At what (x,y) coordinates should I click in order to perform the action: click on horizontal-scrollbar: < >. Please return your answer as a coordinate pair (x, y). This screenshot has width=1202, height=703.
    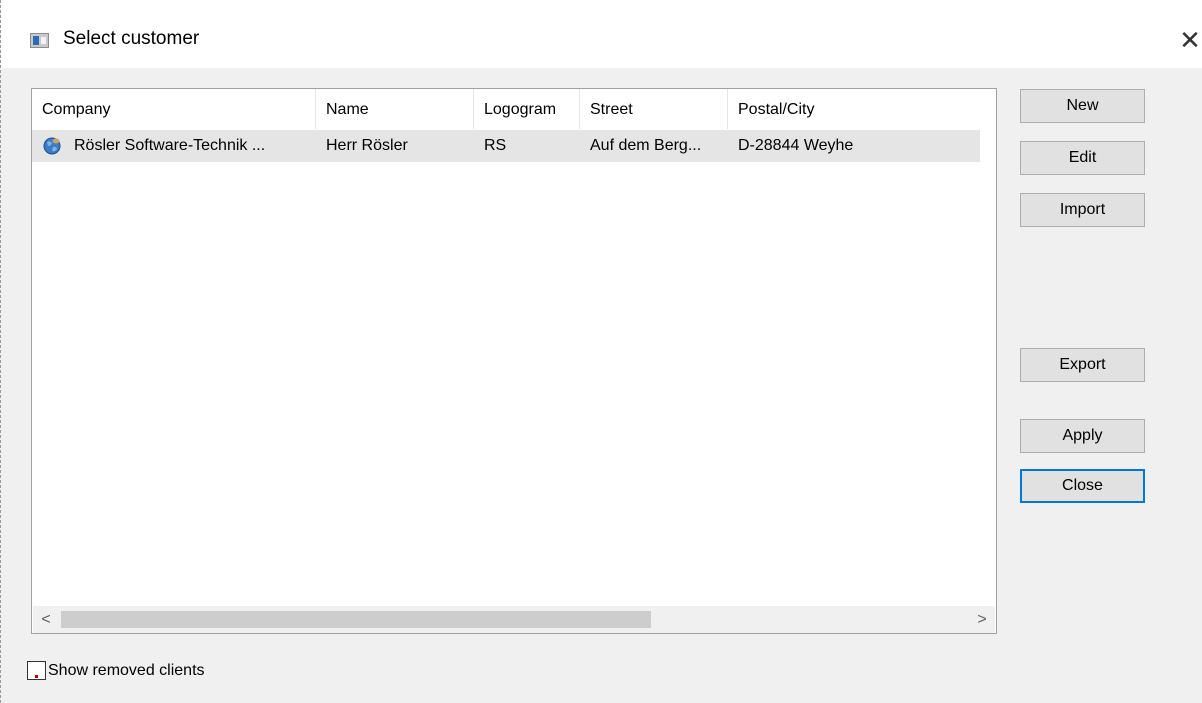
    Looking at the image, I should click on (514, 619).